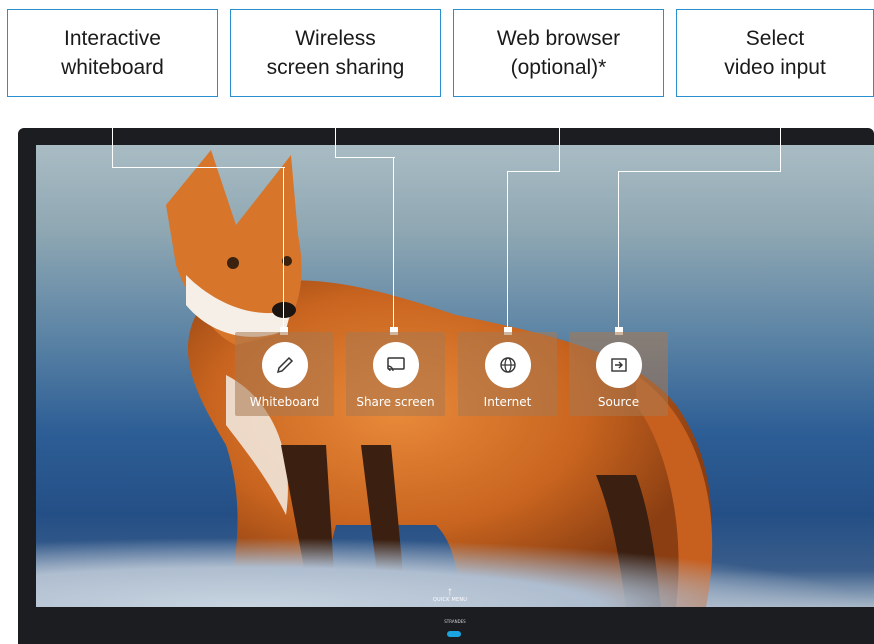 The width and height of the screenshot is (874, 644). I want to click on globe-icon, so click(508, 365).